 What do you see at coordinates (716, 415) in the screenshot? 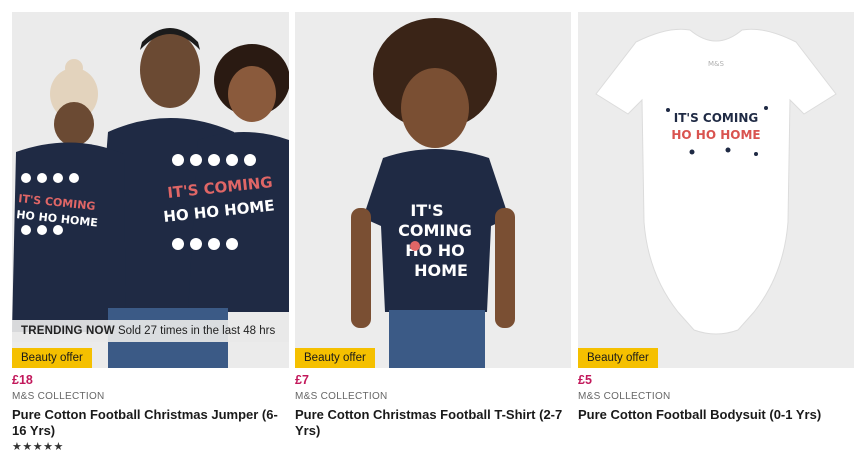
I see `product-title-link: Pure Cotton Football Bodysuit (0-1 Yrs)` at bounding box center [716, 415].